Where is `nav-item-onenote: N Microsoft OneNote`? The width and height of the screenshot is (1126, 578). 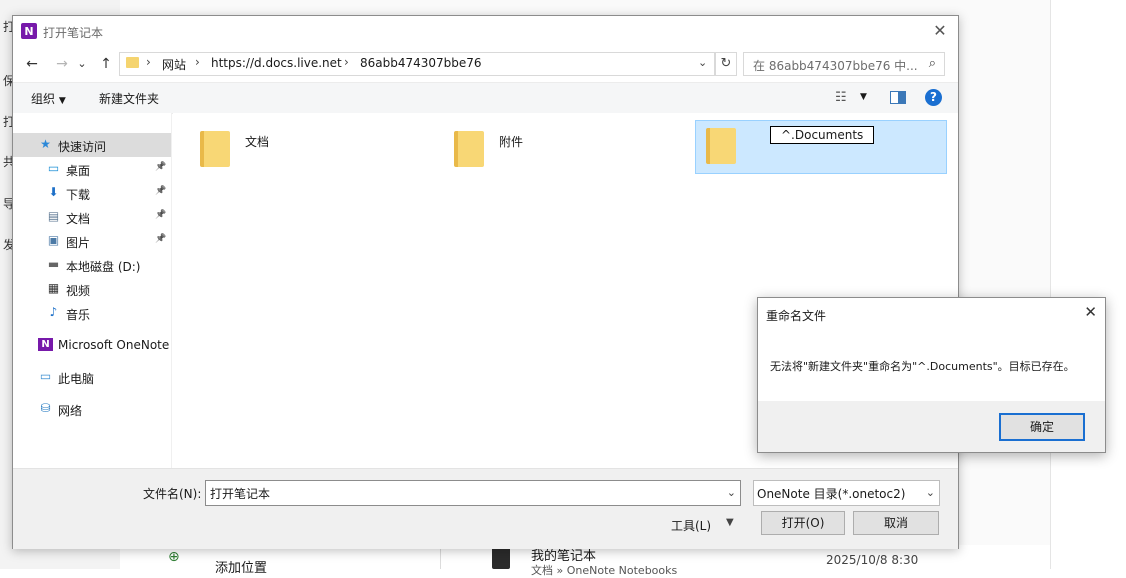
nav-item-onenote: N Microsoft OneNote is located at coordinates (92, 345).